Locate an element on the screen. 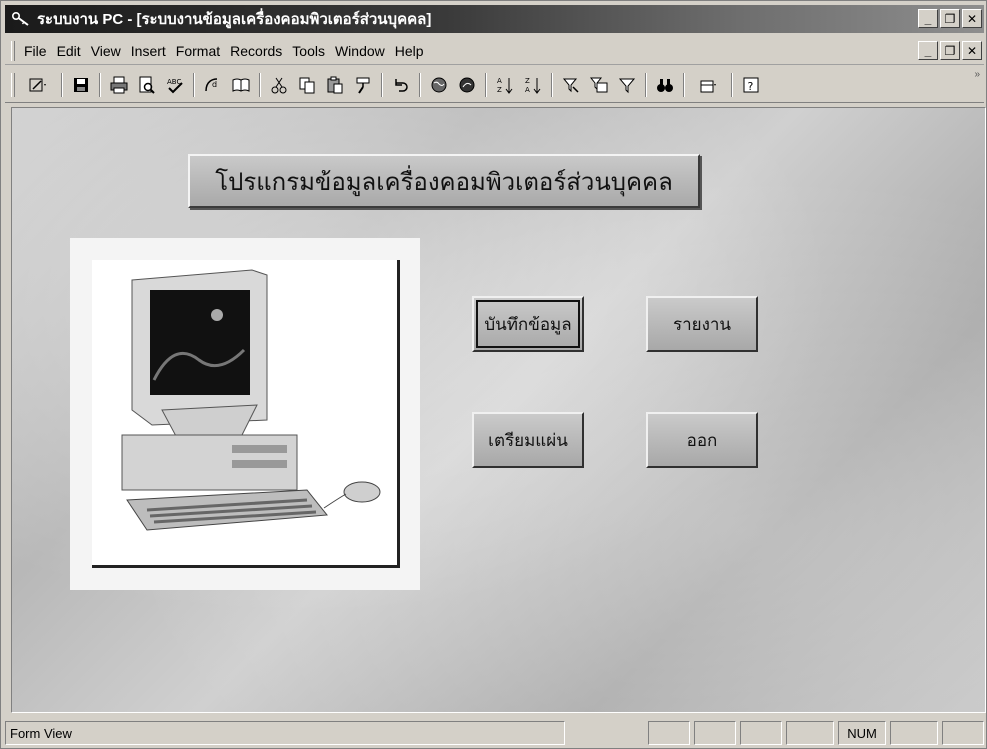  doc-restore-button: ❐ is located at coordinates (950, 50).